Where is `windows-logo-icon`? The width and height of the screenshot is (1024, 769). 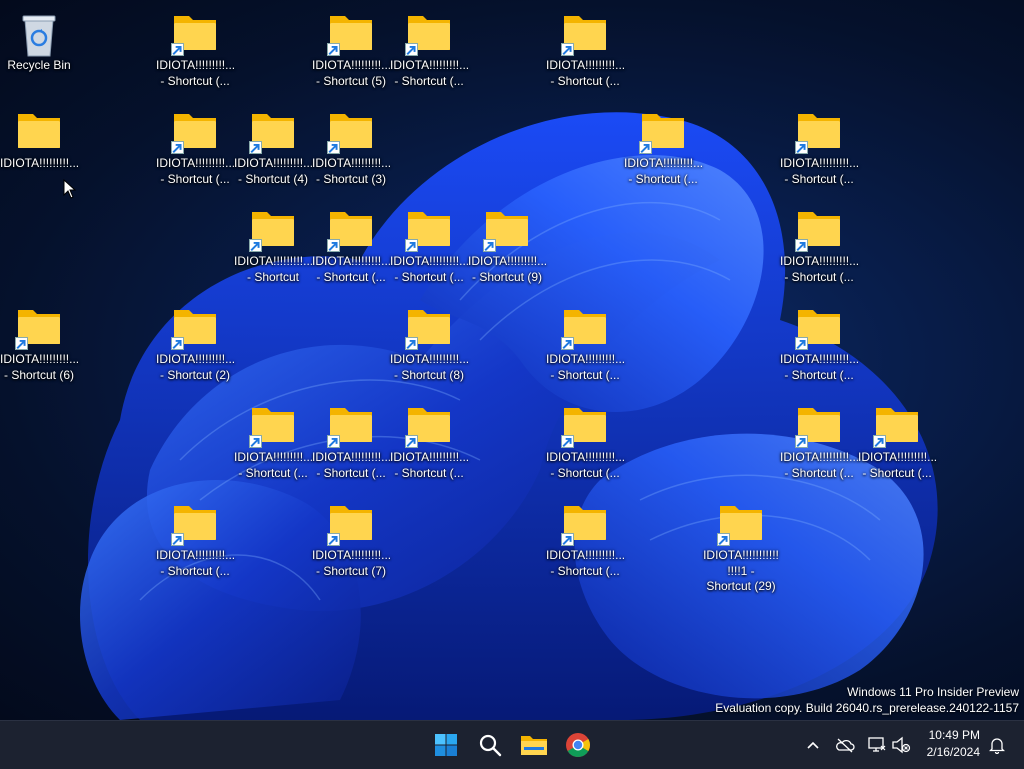 windows-logo-icon is located at coordinates (446, 745).